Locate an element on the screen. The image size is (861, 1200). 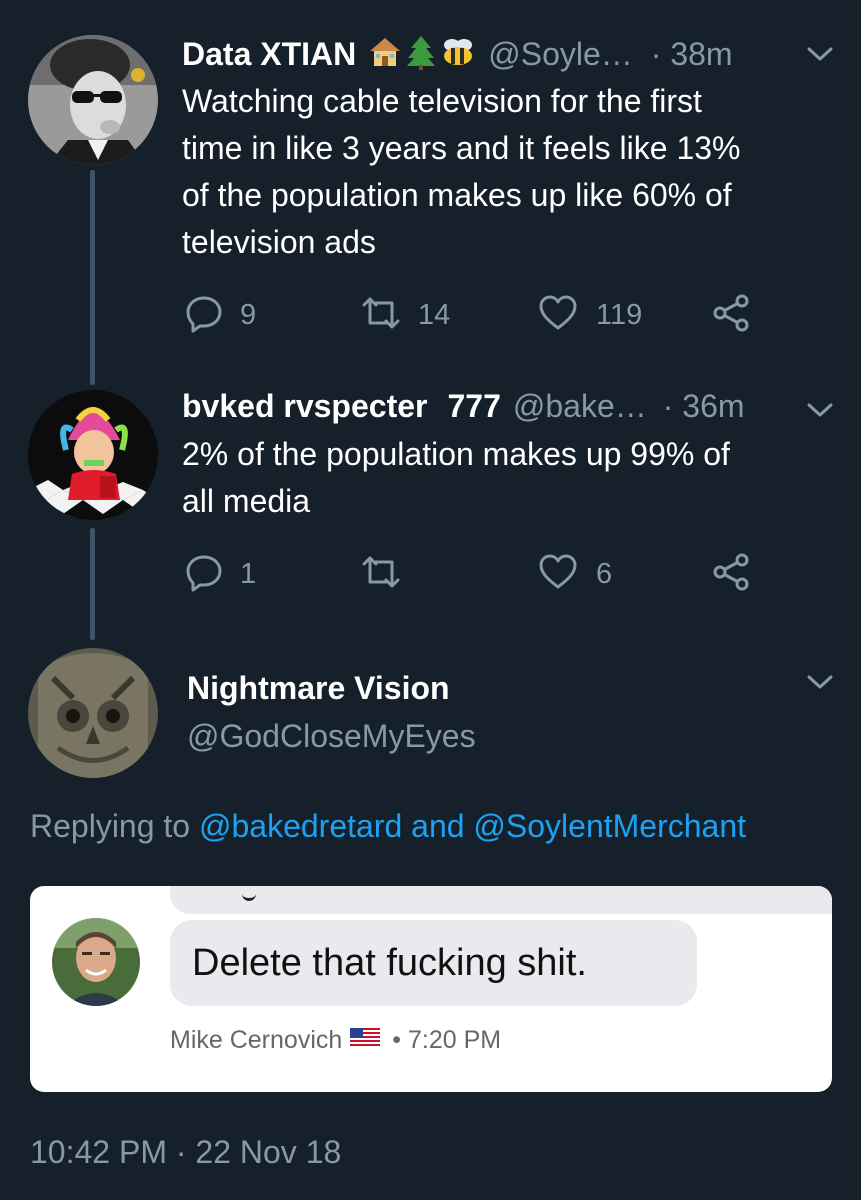
sender-avatar is located at coordinates (96, 962).